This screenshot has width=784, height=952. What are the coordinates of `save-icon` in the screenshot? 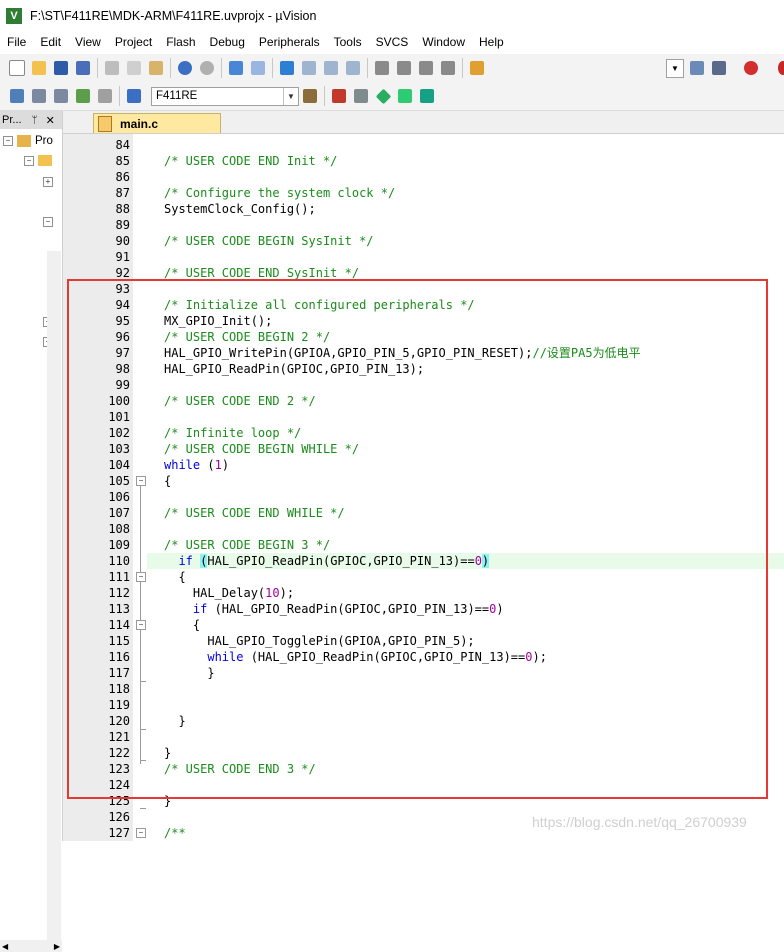 It's located at (61, 68).